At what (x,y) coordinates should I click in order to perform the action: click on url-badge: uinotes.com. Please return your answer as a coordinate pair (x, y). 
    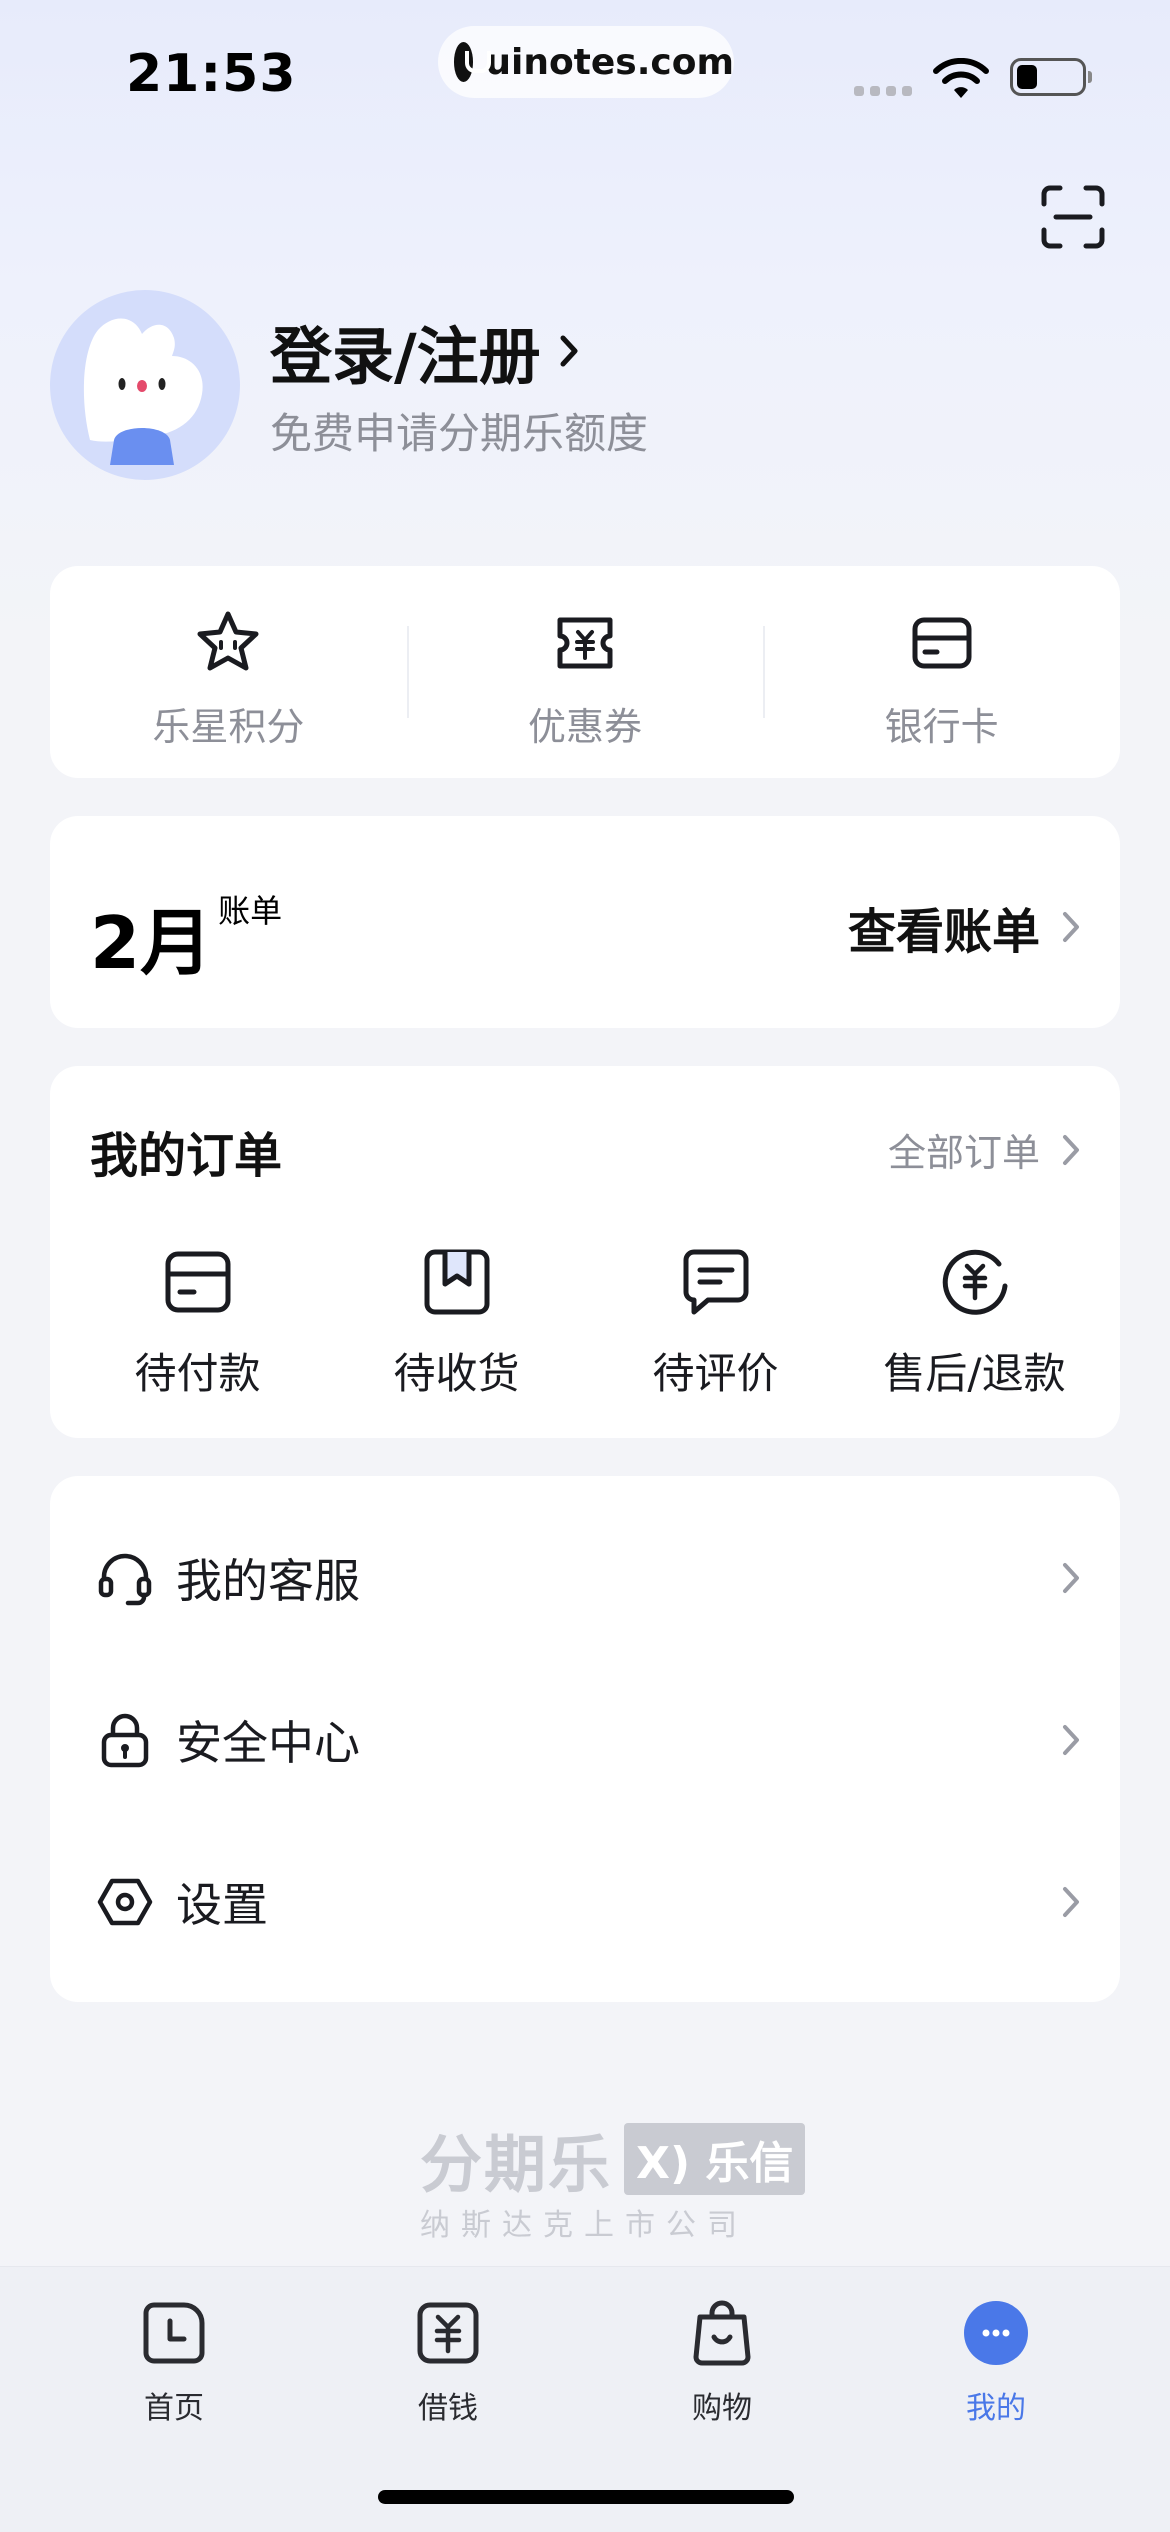
    Looking at the image, I should click on (586, 62).